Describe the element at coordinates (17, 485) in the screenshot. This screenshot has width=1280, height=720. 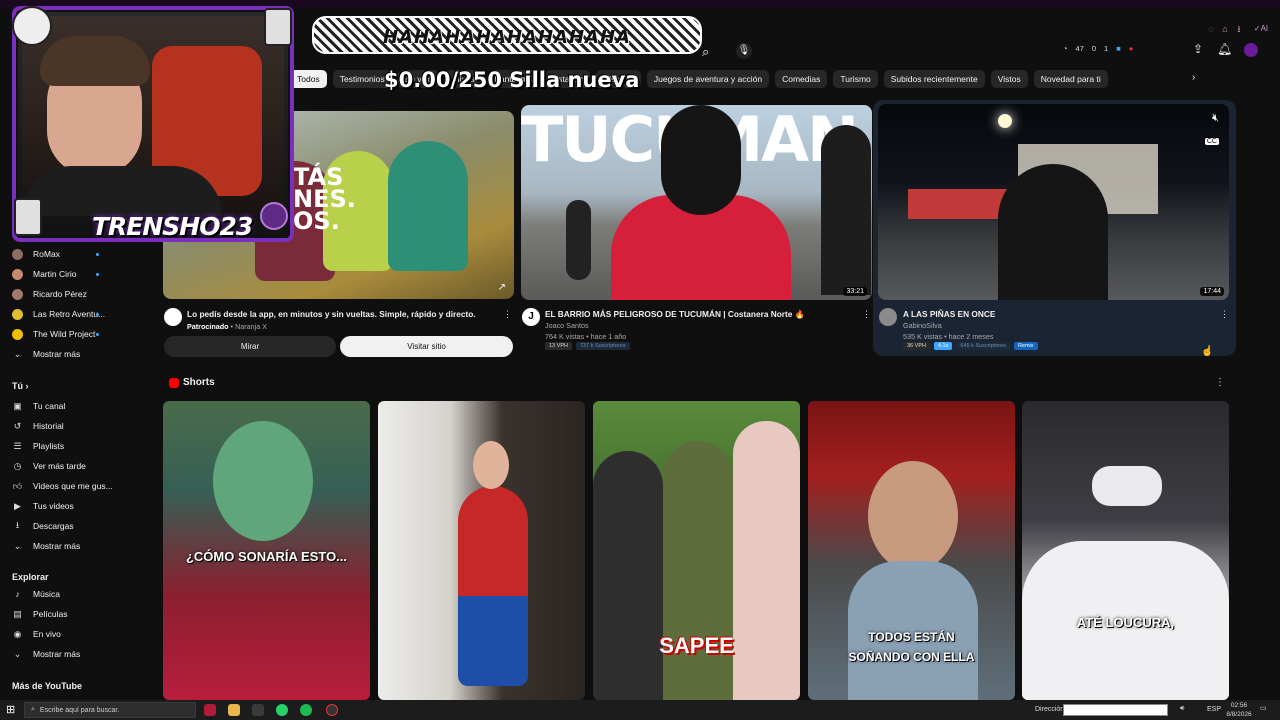
I see `thumbs-up-icon: 👍︎` at that location.